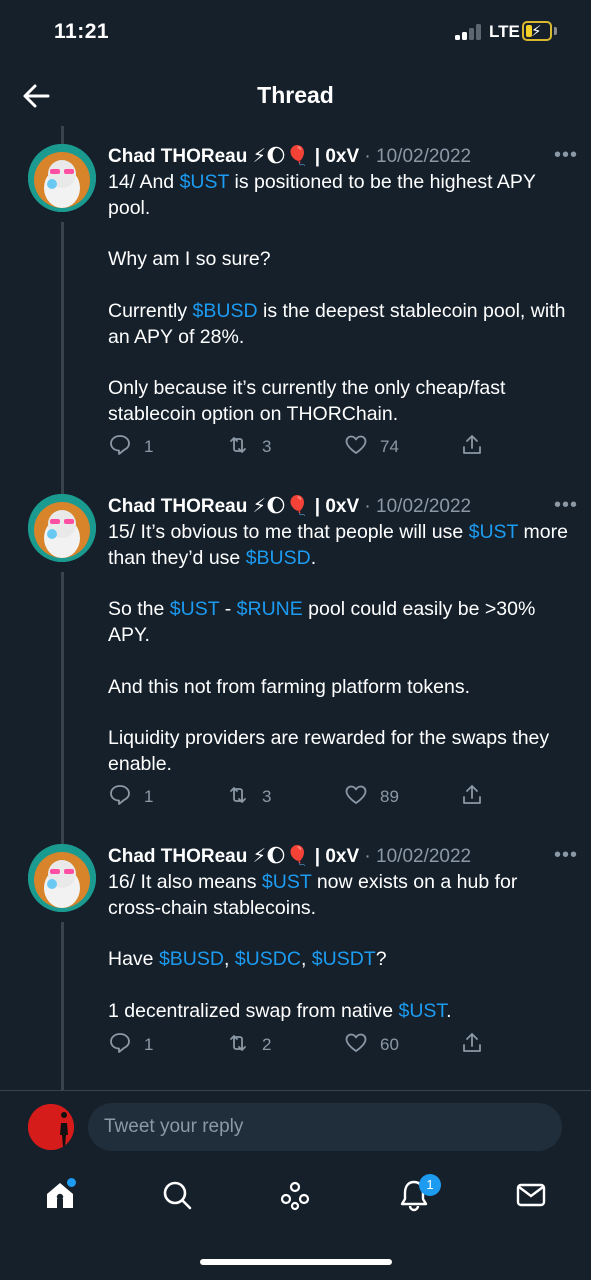 The height and width of the screenshot is (1280, 591). Describe the element at coordinates (51, 1127) in the screenshot. I see `user-avatar` at that location.